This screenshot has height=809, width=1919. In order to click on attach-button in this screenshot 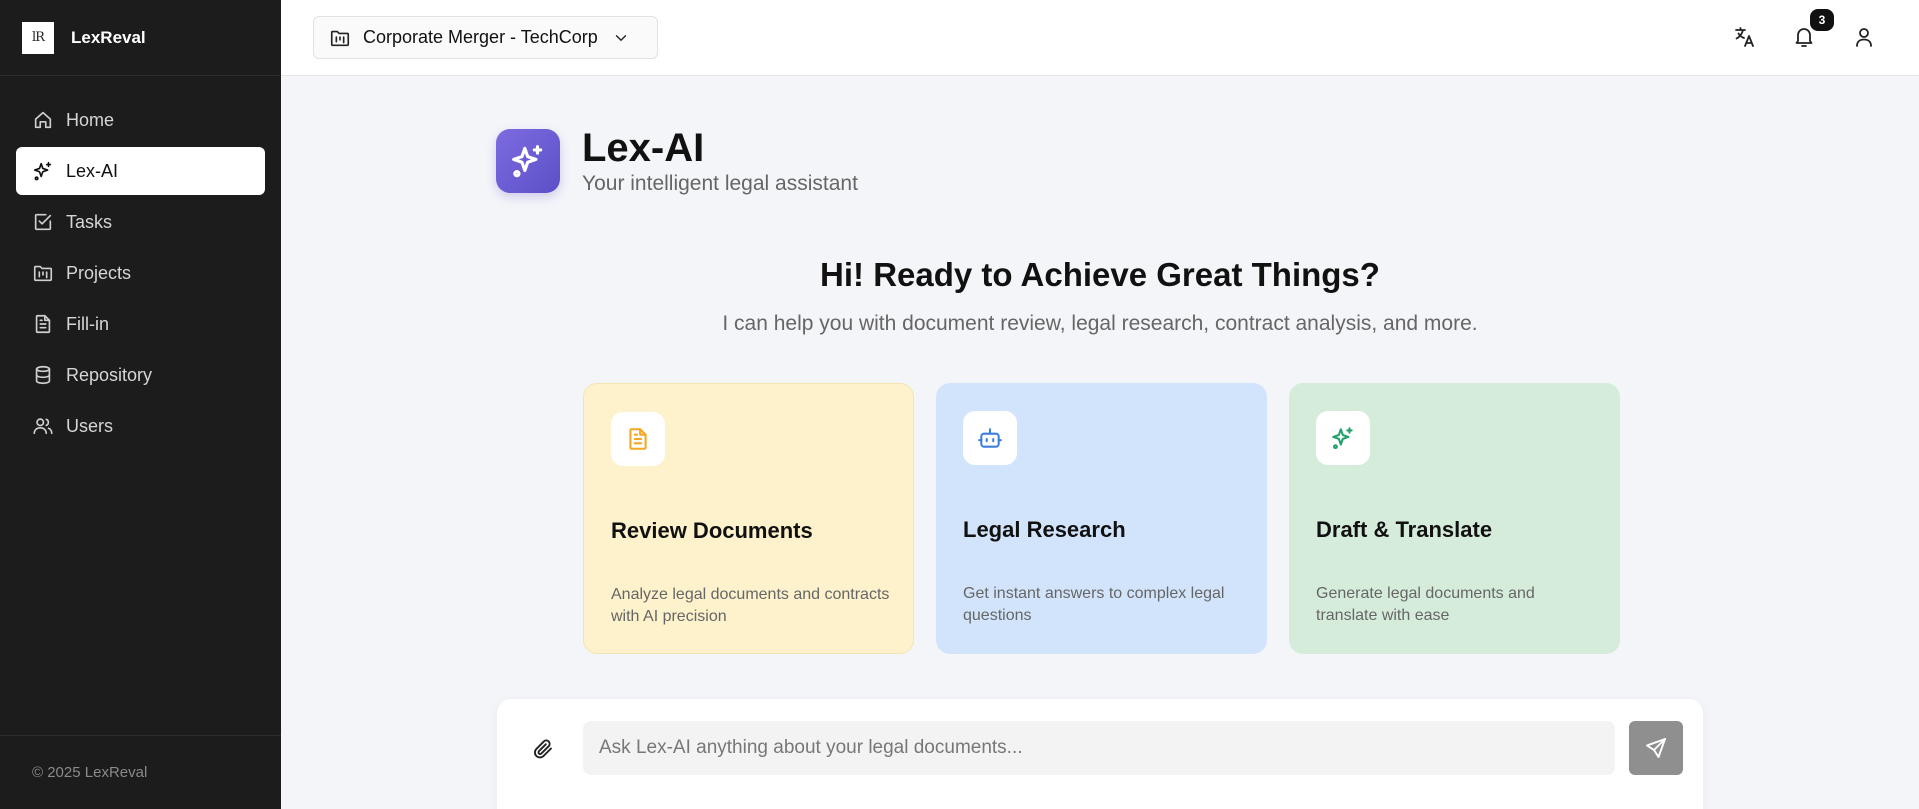, I will do `click(543, 749)`.